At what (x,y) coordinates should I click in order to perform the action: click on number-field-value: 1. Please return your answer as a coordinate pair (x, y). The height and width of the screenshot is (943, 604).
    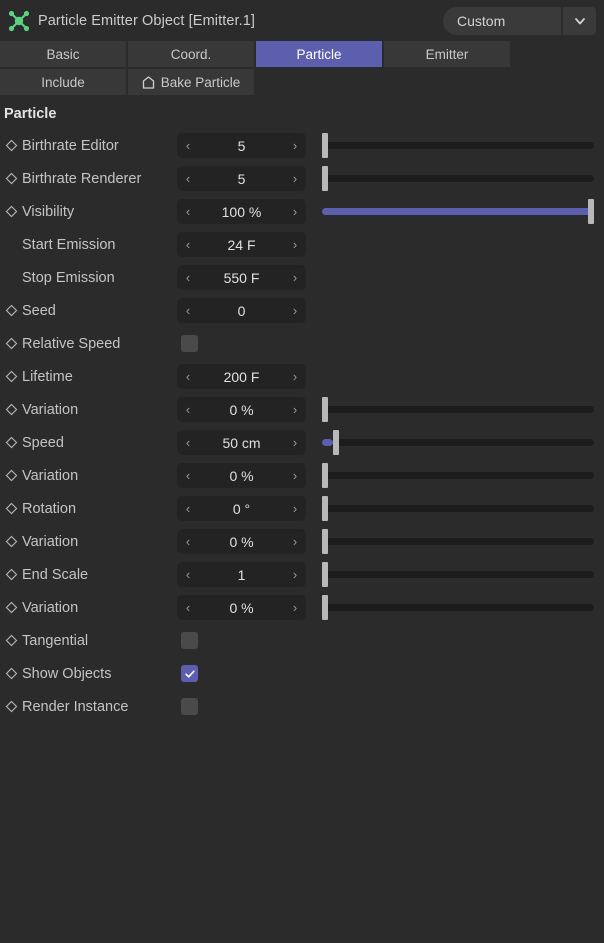
    Looking at the image, I should click on (241, 575).